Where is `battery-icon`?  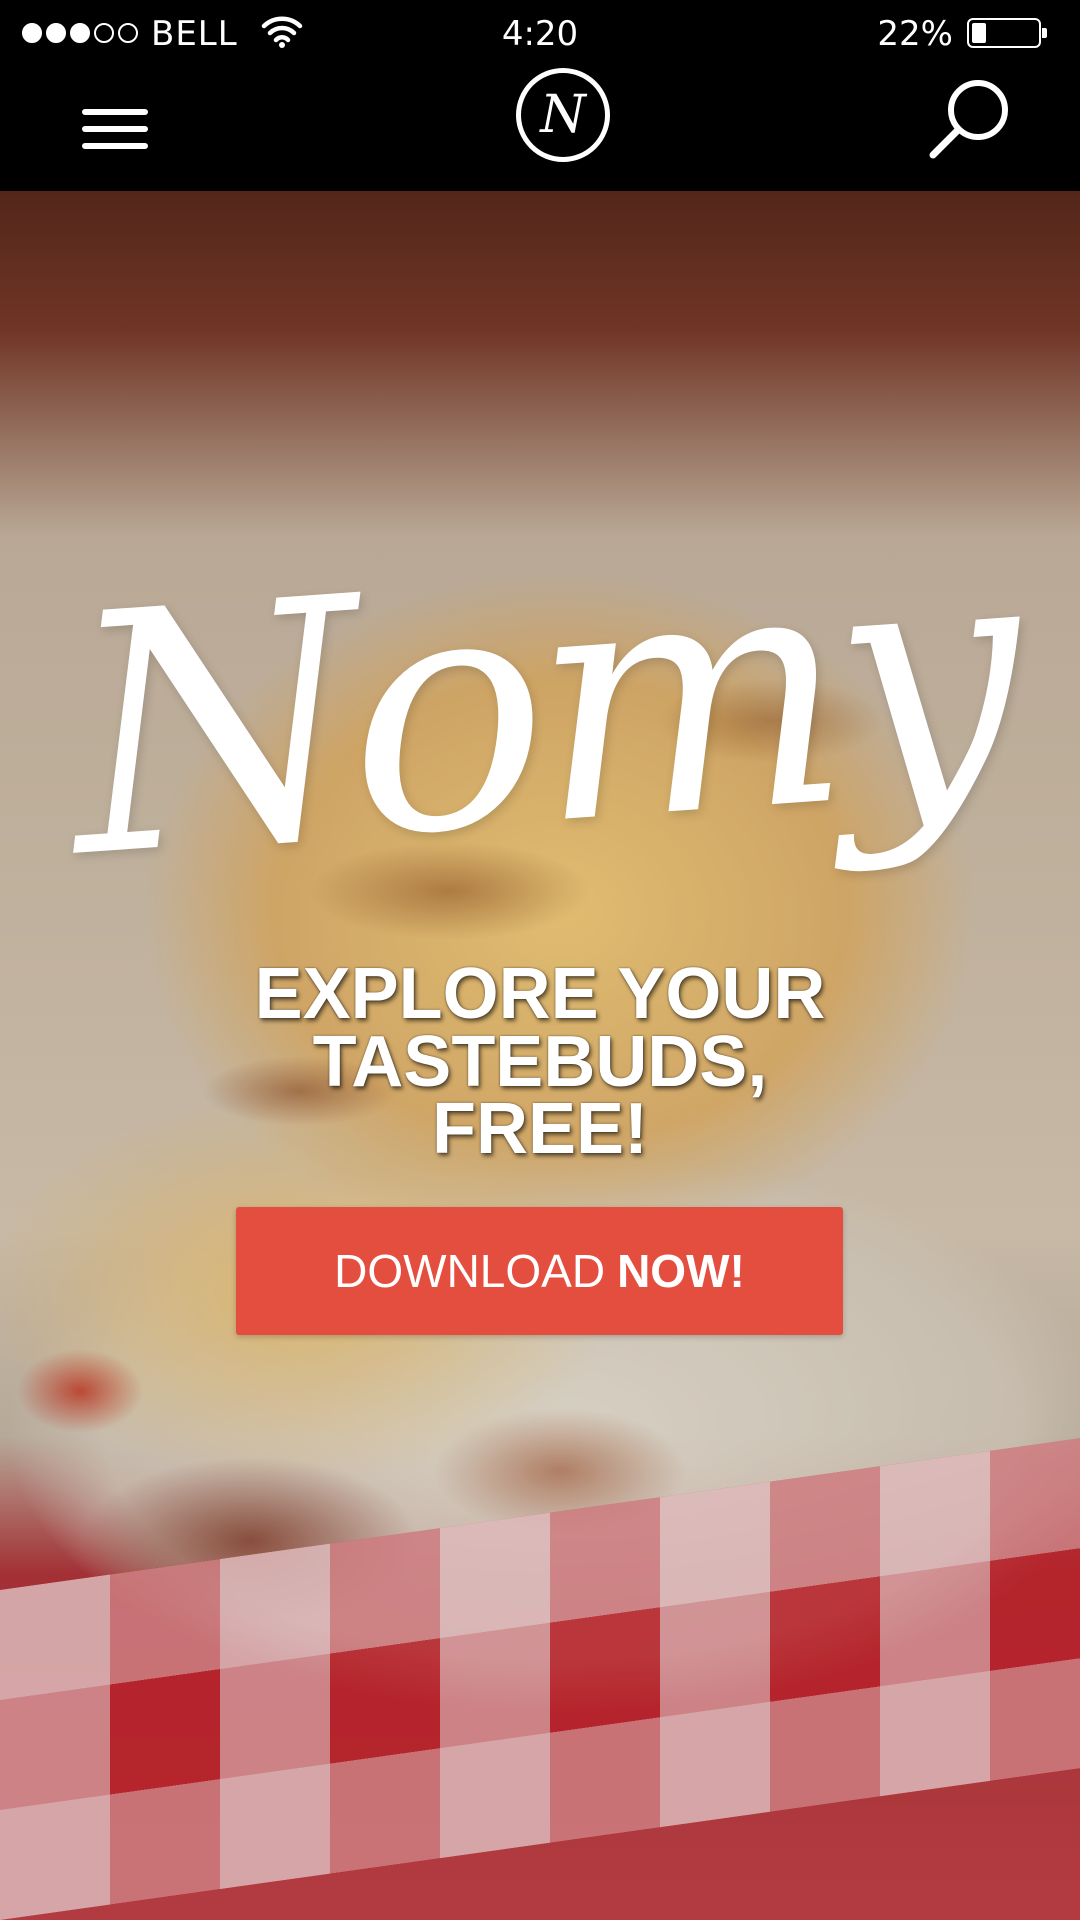 battery-icon is located at coordinates (1007, 33).